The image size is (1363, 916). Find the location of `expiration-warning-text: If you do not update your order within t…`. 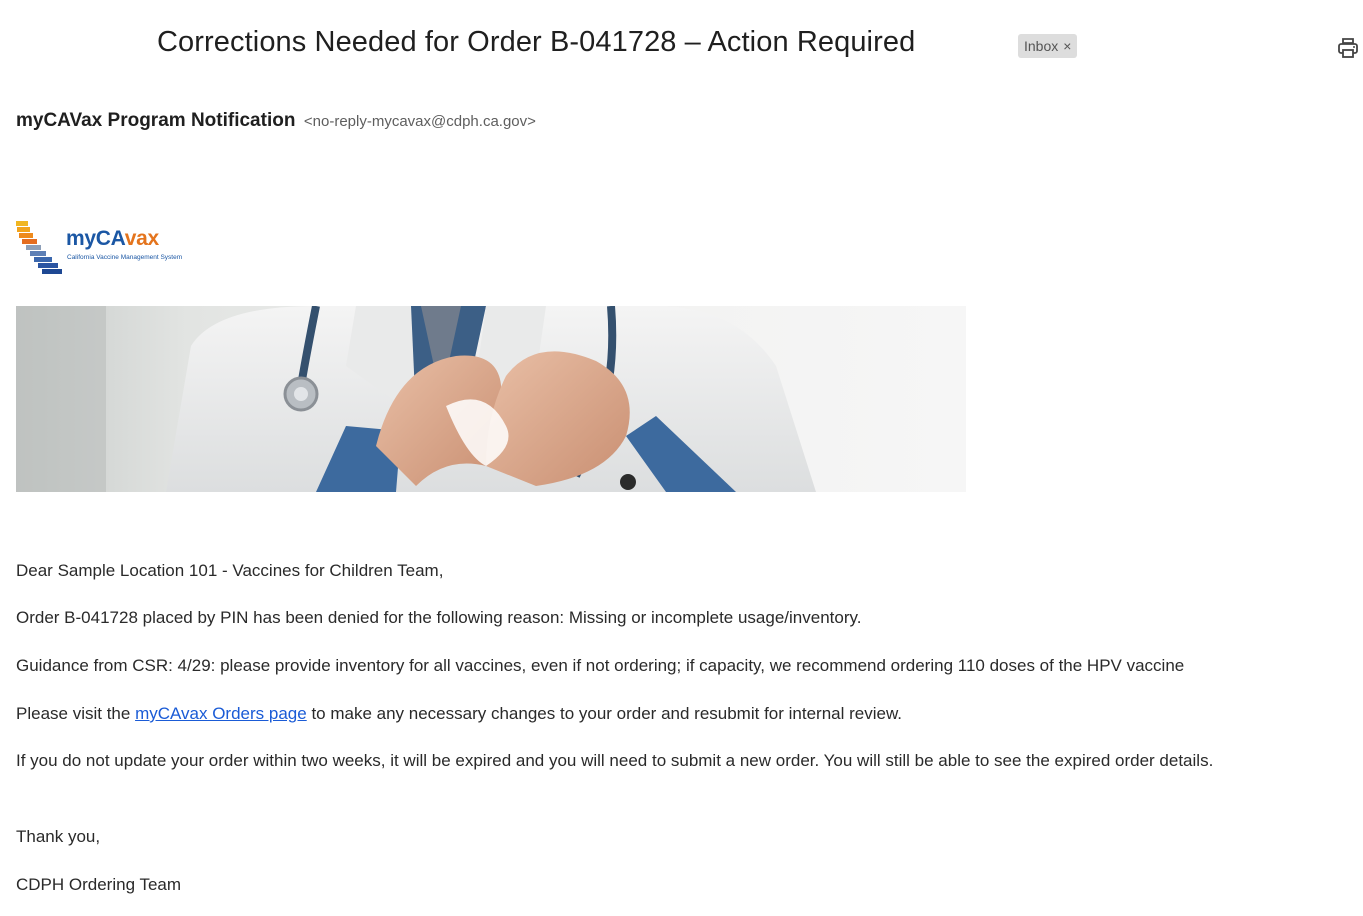

expiration-warning-text: If you do not update your order within t… is located at coordinates (615, 760).